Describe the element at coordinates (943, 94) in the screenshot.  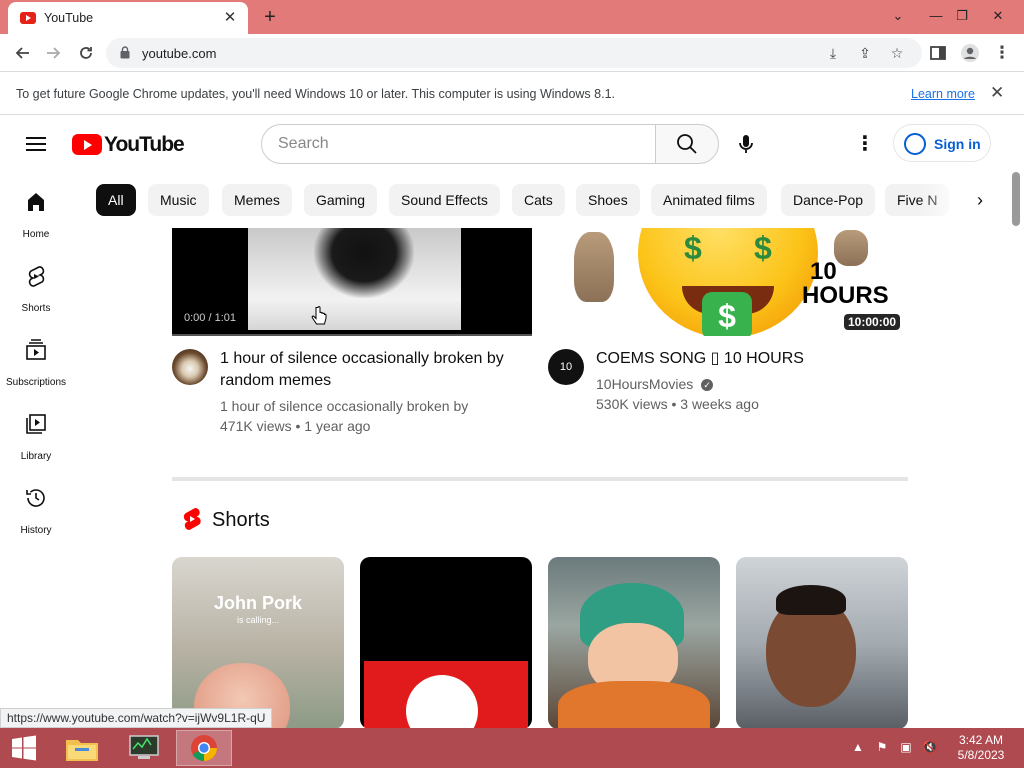
I see `learn-more-link: Learn more` at that location.